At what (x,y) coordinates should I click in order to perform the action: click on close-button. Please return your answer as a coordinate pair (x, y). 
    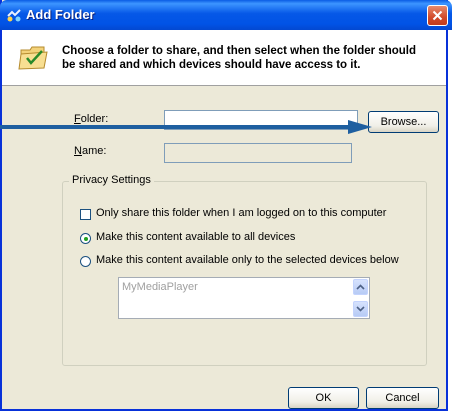
    Looking at the image, I should click on (437, 15).